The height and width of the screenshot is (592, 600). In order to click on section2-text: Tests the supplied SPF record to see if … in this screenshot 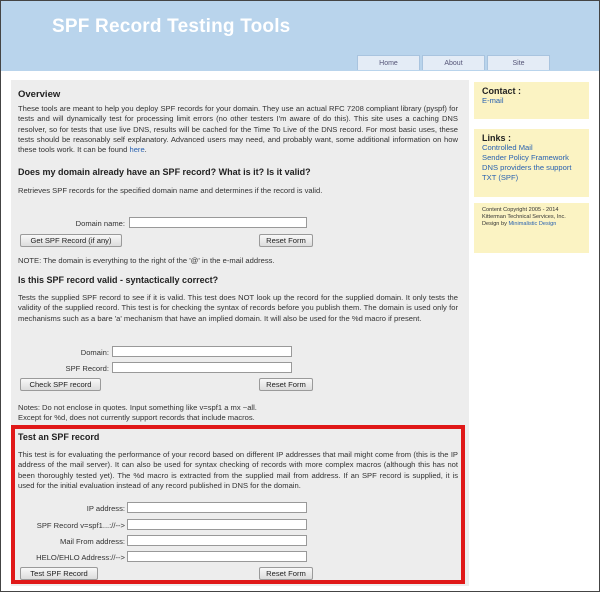, I will do `click(238, 308)`.